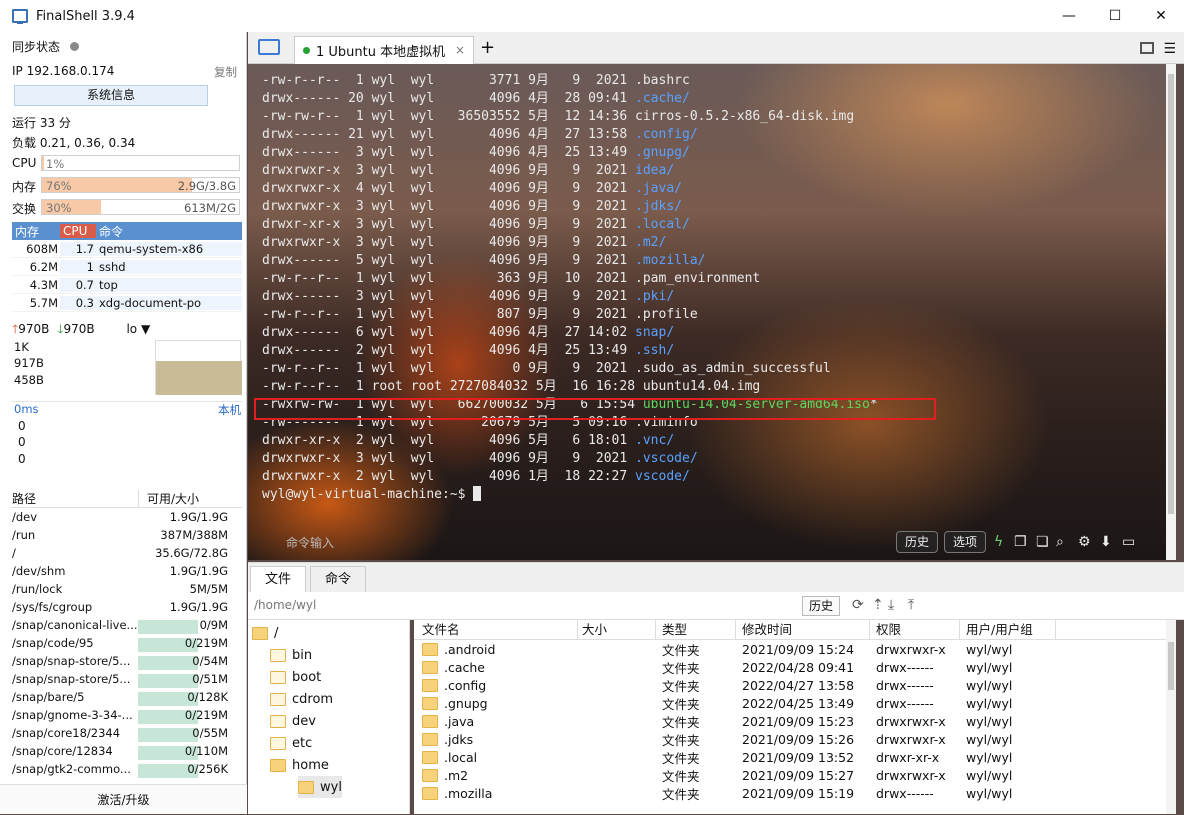 This screenshot has width=1184, height=815. What do you see at coordinates (798, 775) in the screenshot?
I see `file-mtime: 2021/09/09 15:27` at bounding box center [798, 775].